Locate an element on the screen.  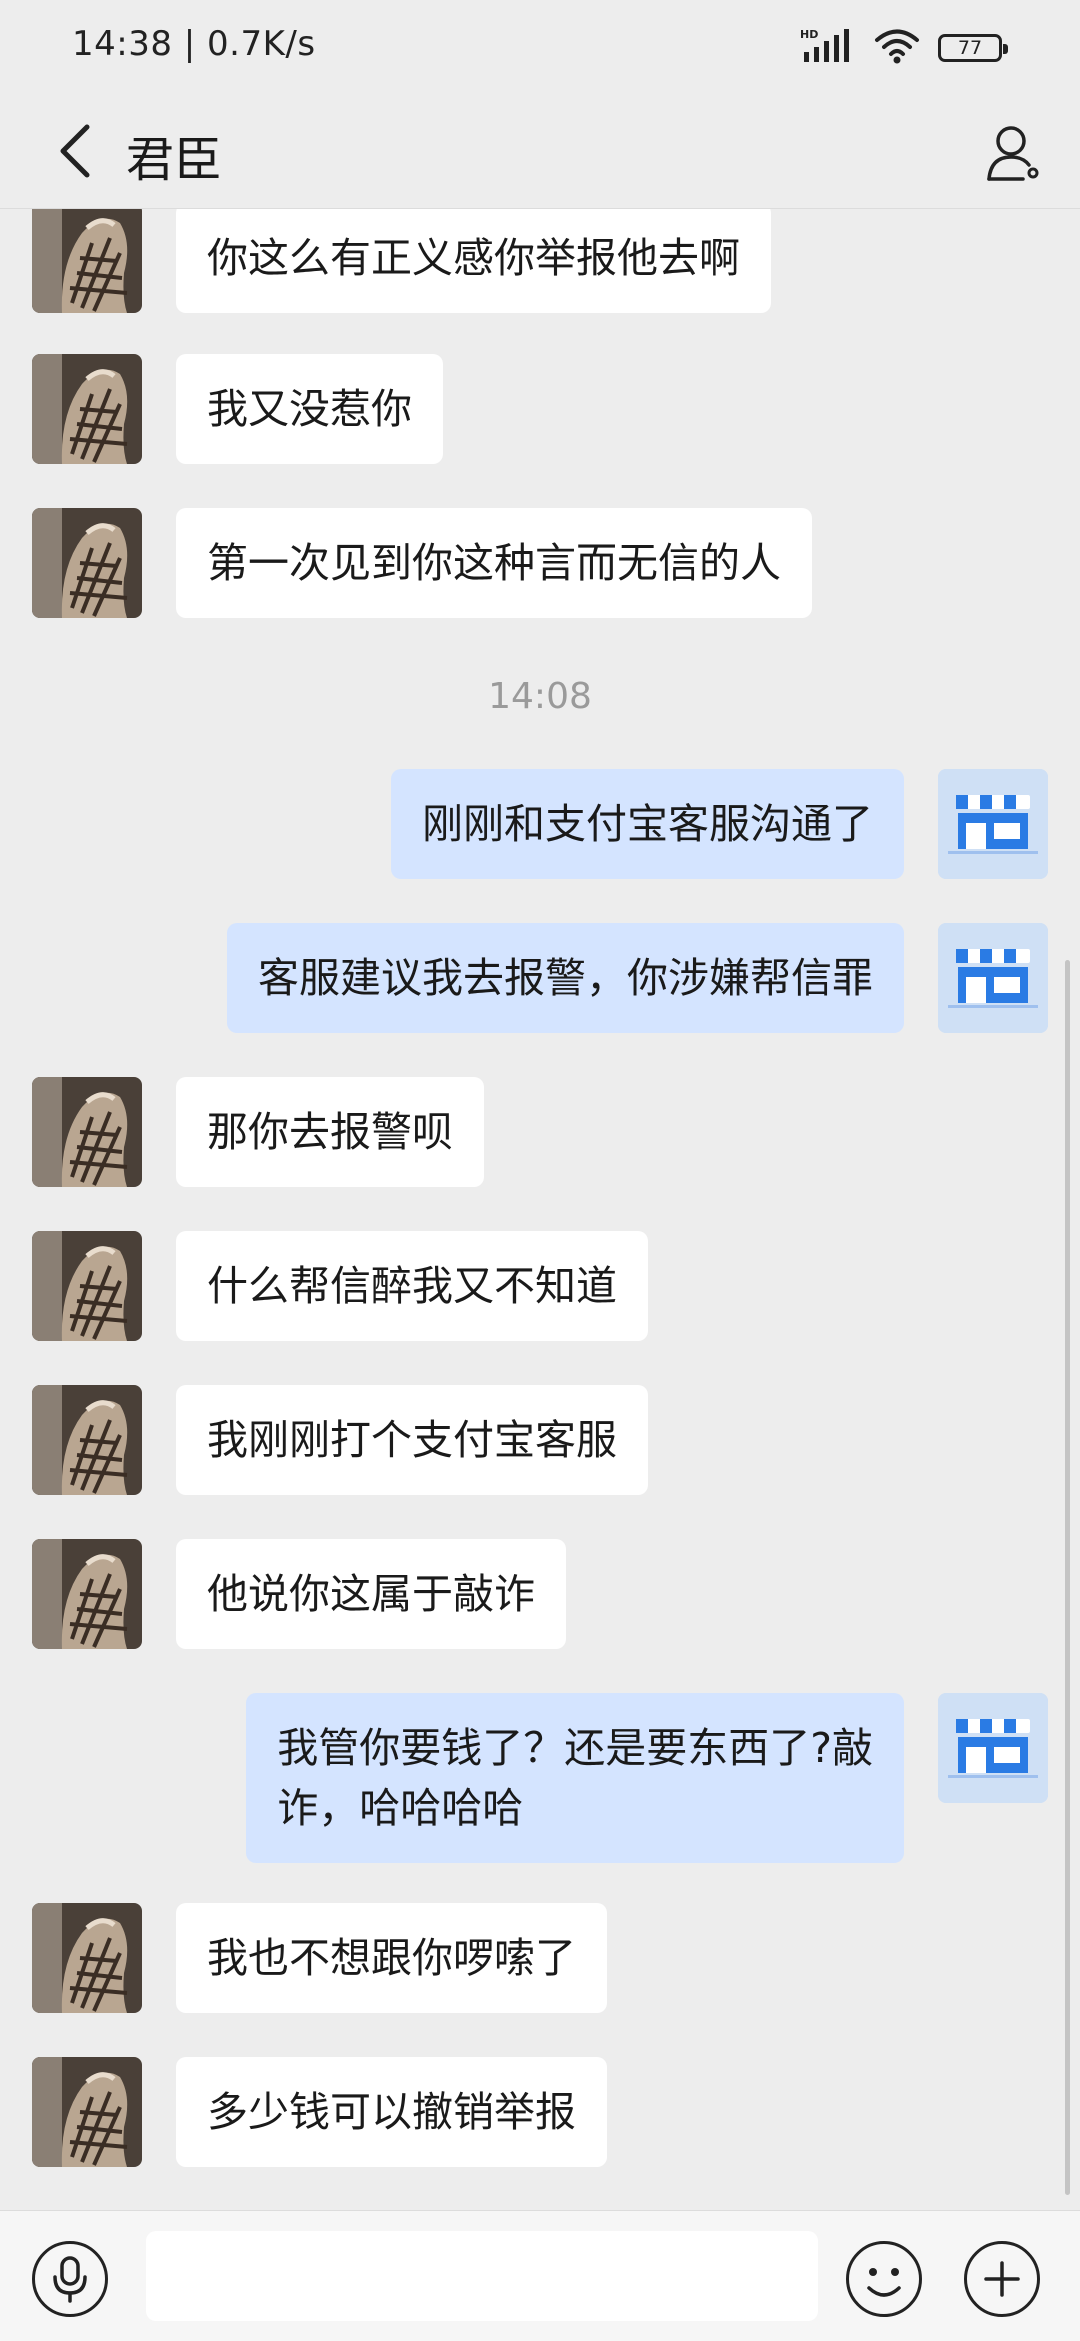
message-bubble-incoming: 你这么有正义感你举报他去啊 is located at coordinates (473, 261).